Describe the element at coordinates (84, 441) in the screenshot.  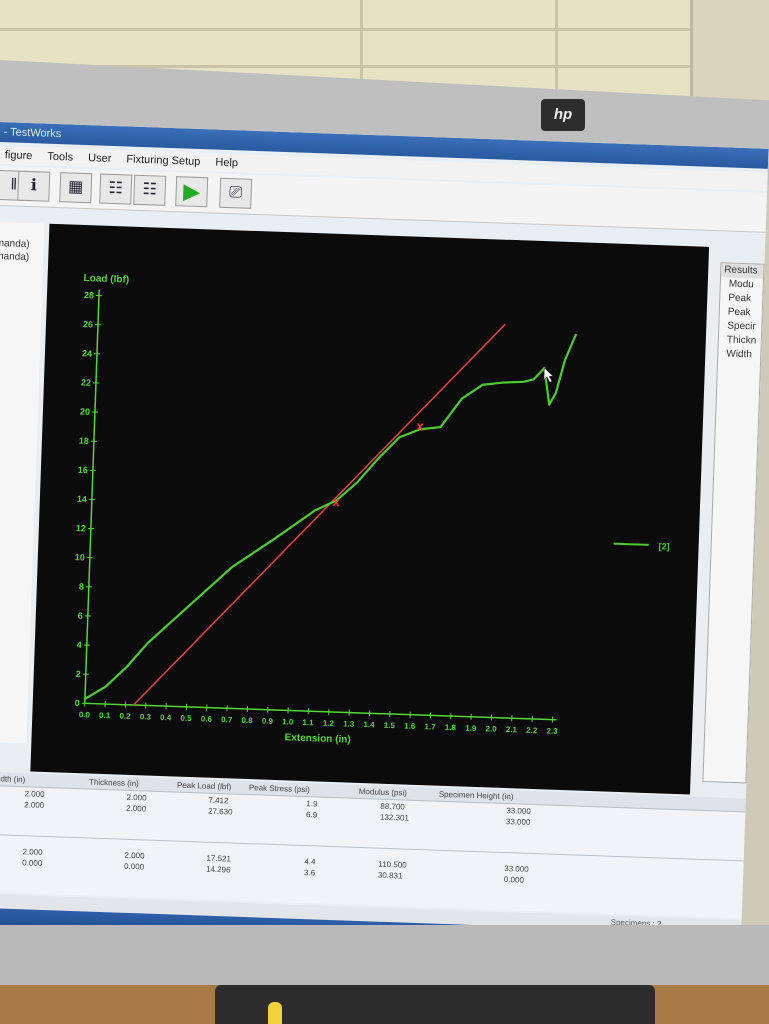
I see `y-tick-label: 18` at that location.